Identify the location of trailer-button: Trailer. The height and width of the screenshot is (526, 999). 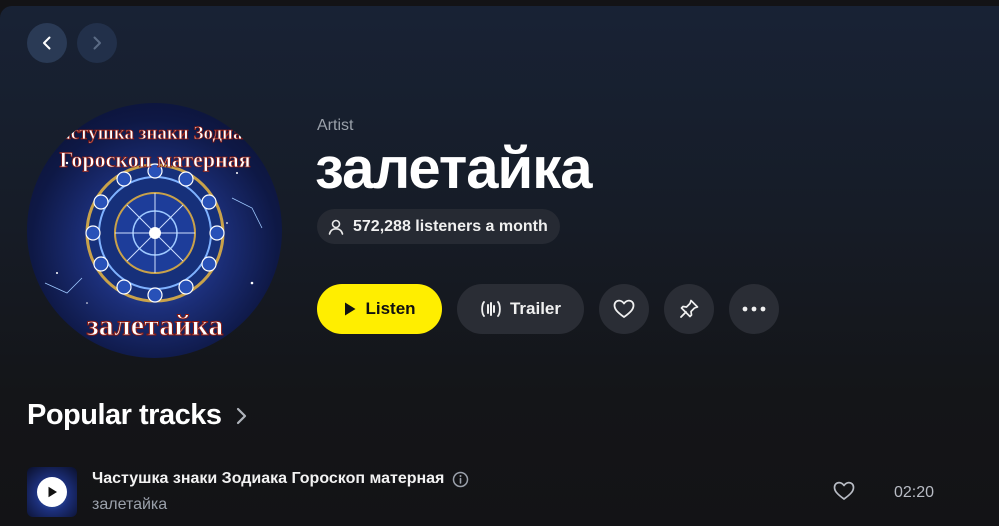
(520, 309).